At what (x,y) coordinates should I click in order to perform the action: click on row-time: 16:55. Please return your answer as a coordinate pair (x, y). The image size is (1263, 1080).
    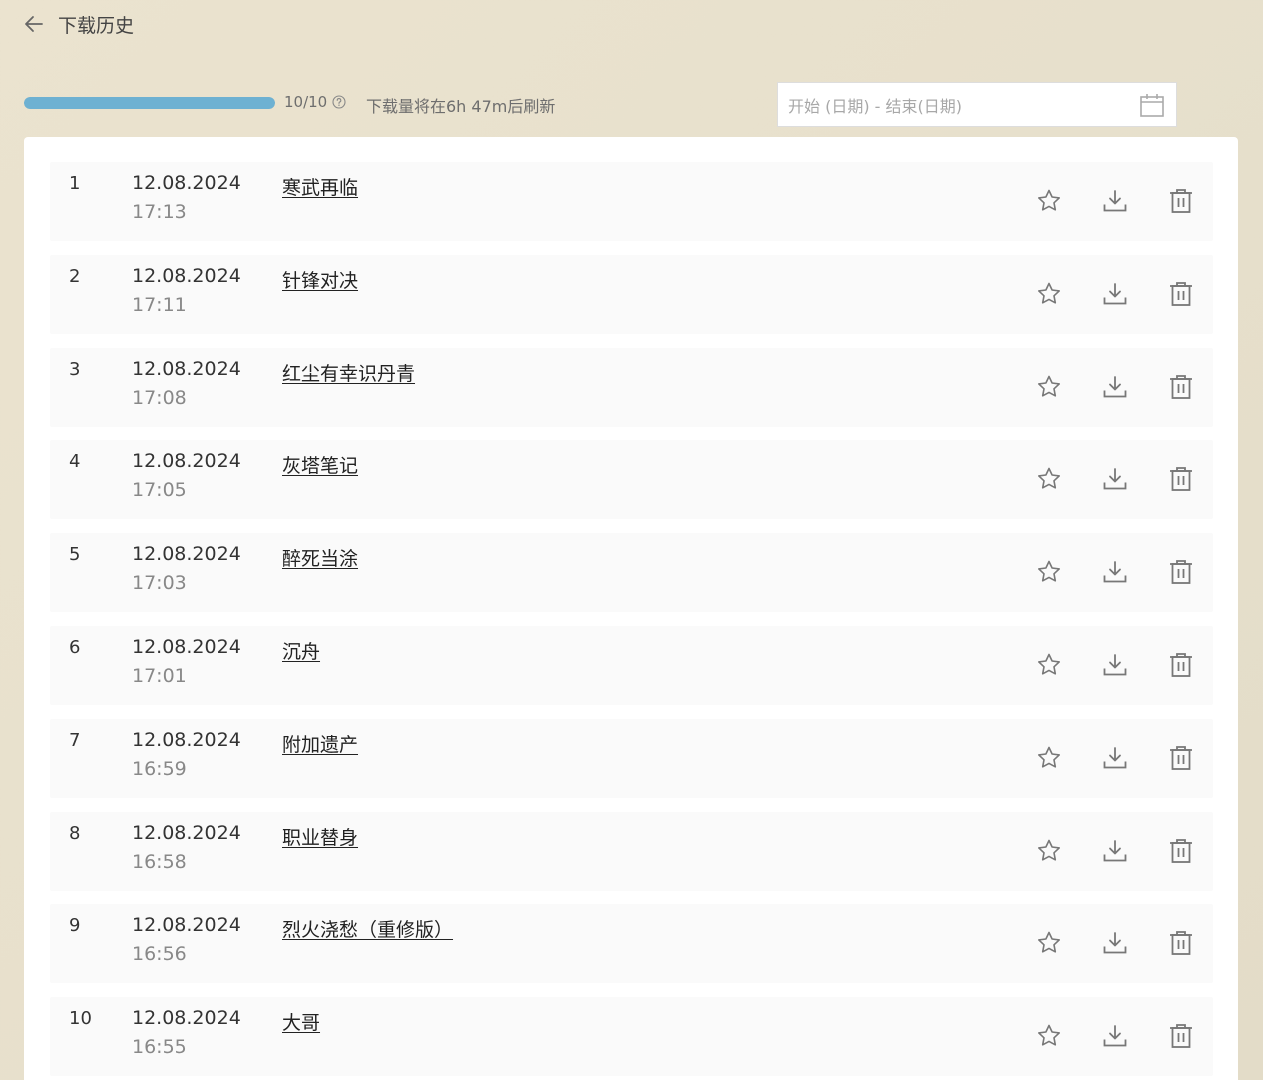
    Looking at the image, I should click on (159, 1047).